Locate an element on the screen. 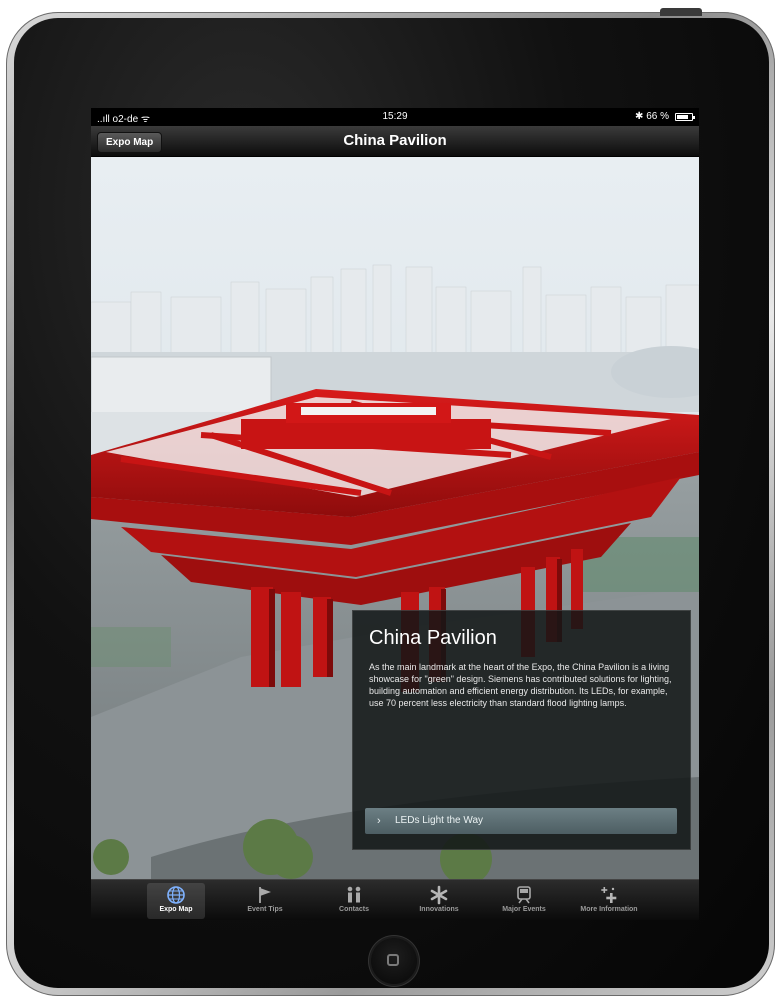 The image size is (777, 1001). tab-label: Expo Map is located at coordinates (176, 909).